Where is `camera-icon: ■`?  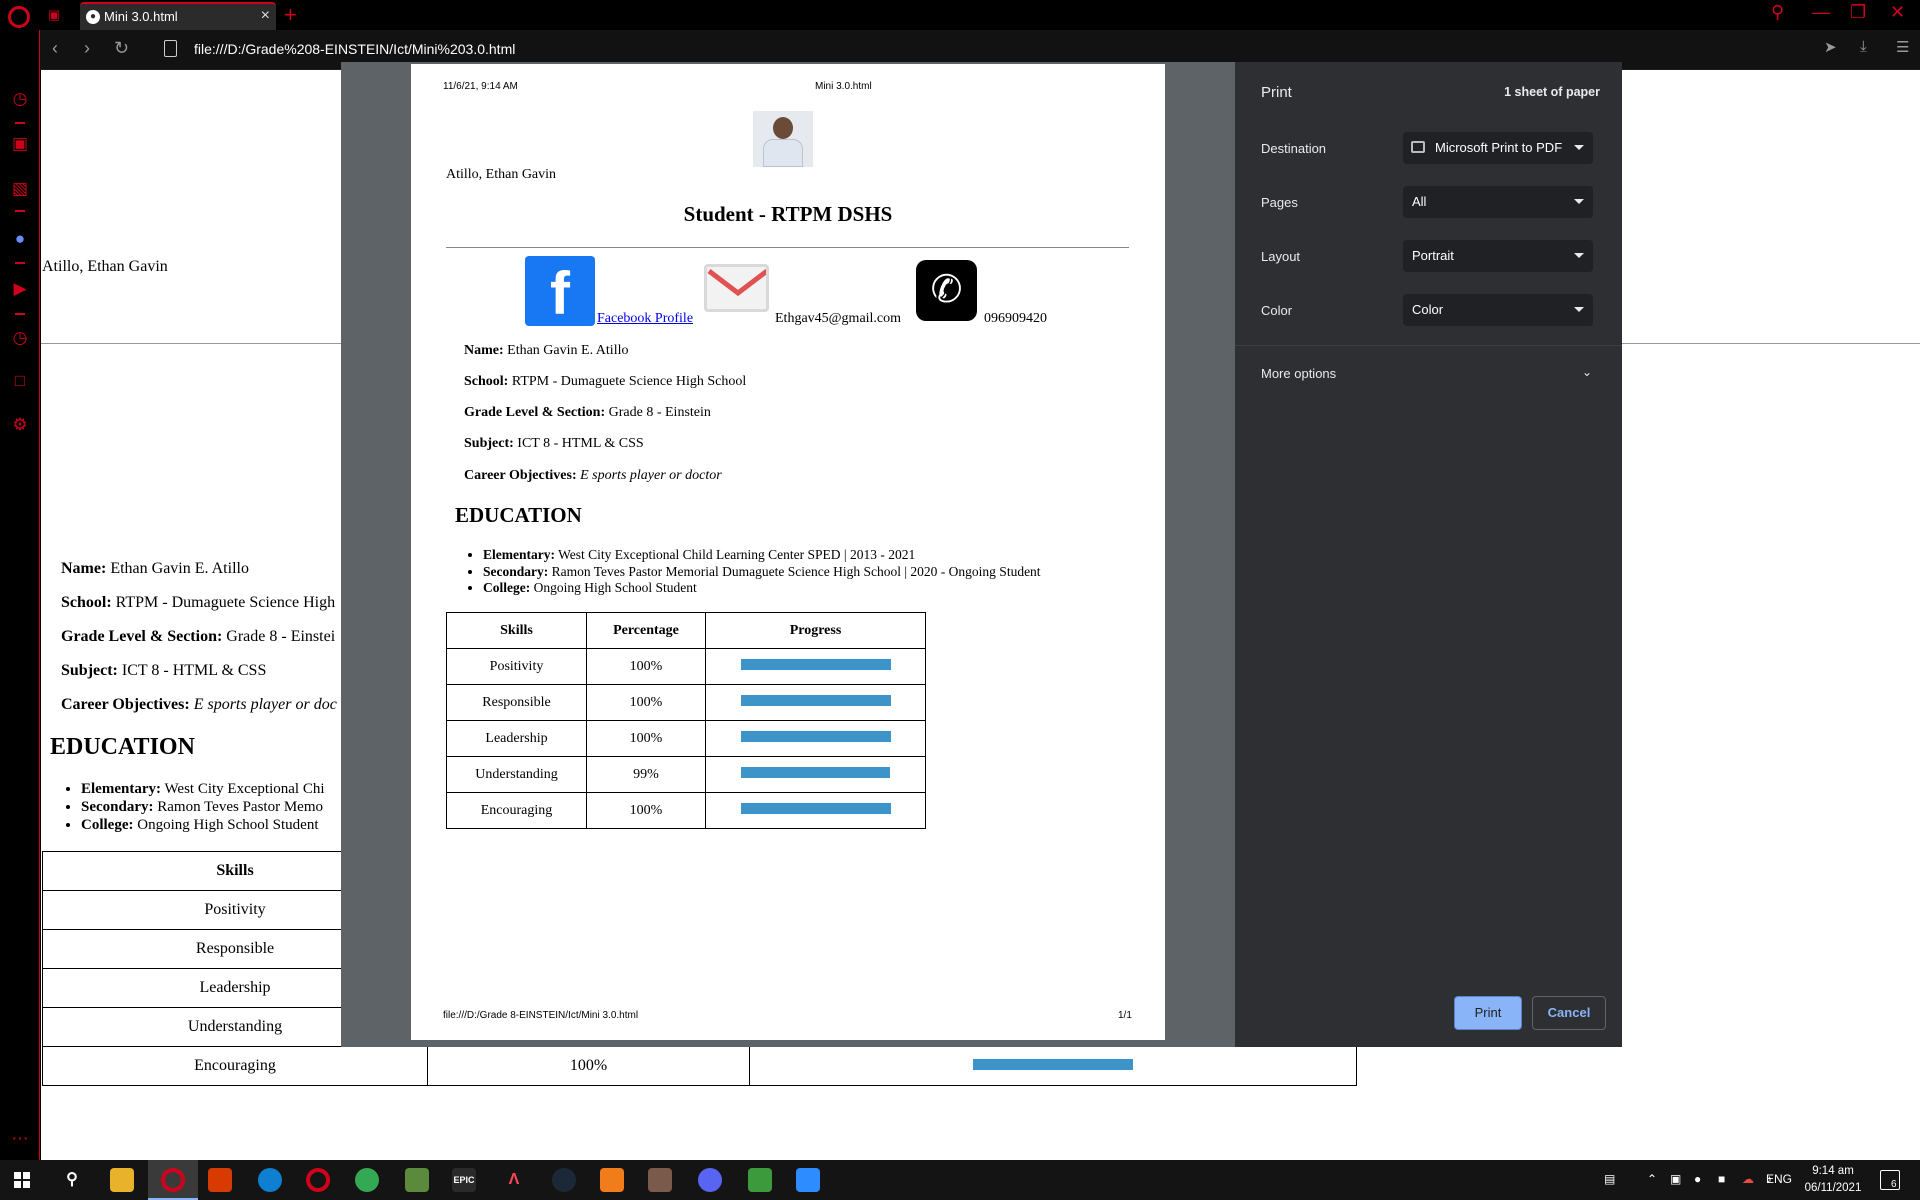 camera-icon: ■ is located at coordinates (1721, 1179).